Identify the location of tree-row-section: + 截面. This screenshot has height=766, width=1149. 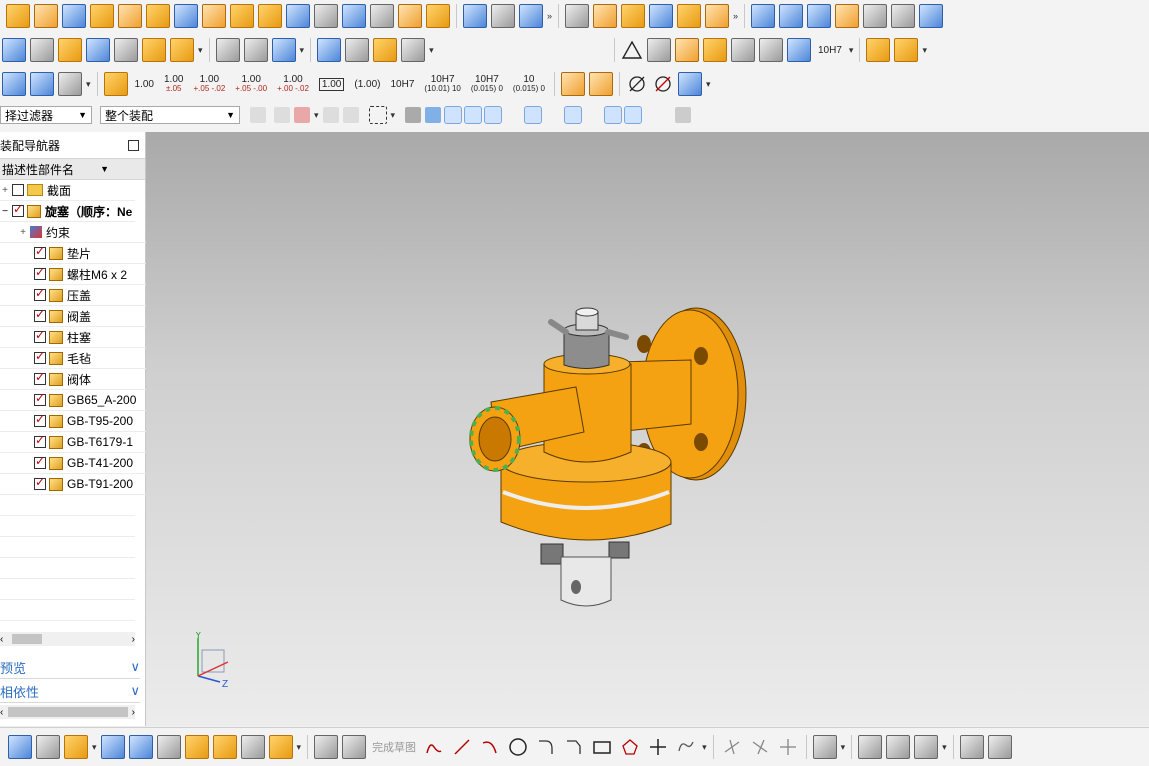
(67, 190).